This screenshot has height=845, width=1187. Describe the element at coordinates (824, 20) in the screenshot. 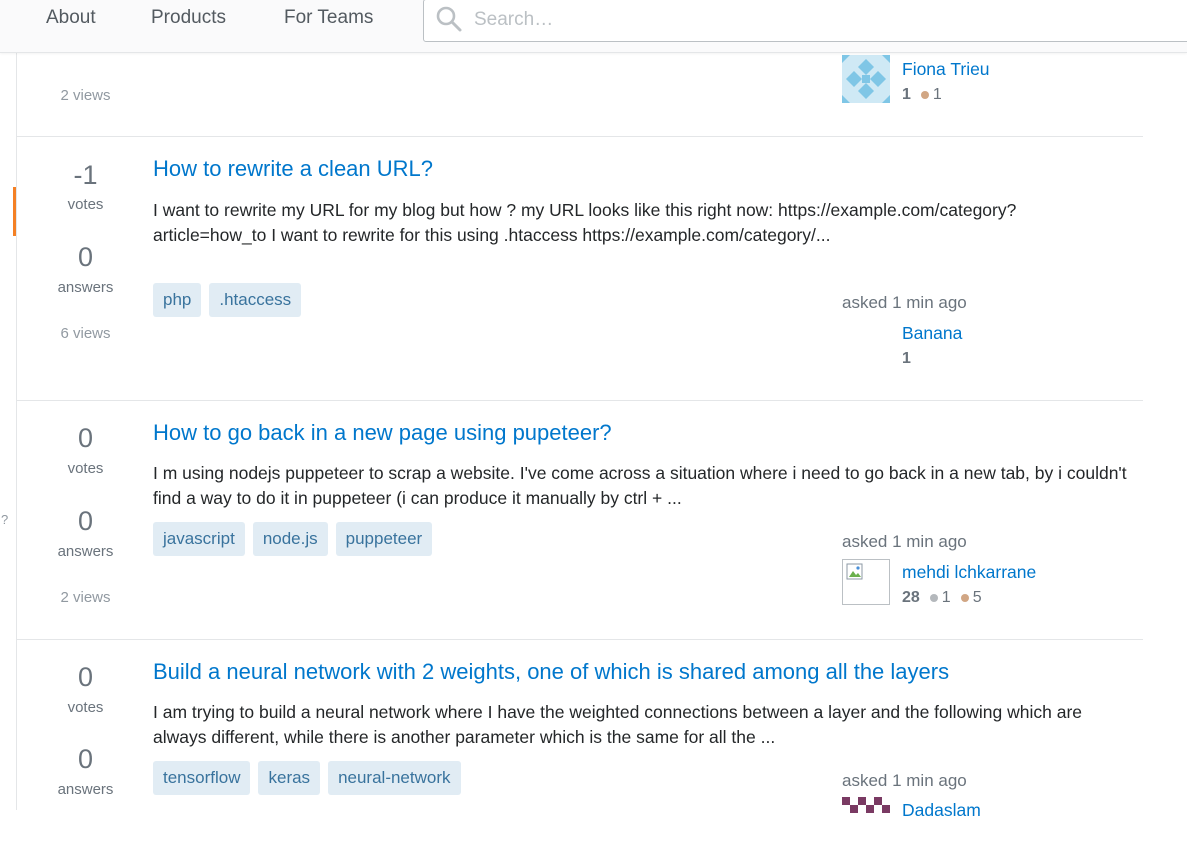

I see `search-input` at that location.